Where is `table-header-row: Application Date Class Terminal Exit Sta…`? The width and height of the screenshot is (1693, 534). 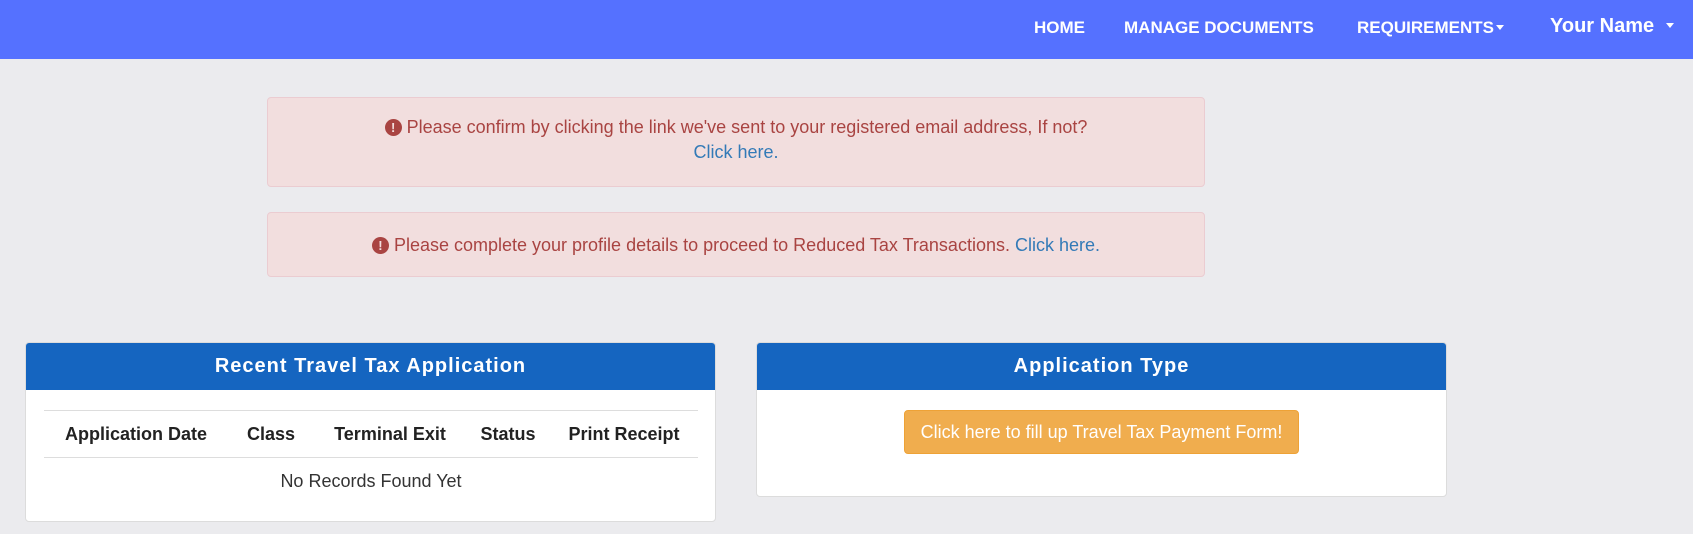 table-header-row: Application Date Class Terminal Exit Sta… is located at coordinates (371, 434).